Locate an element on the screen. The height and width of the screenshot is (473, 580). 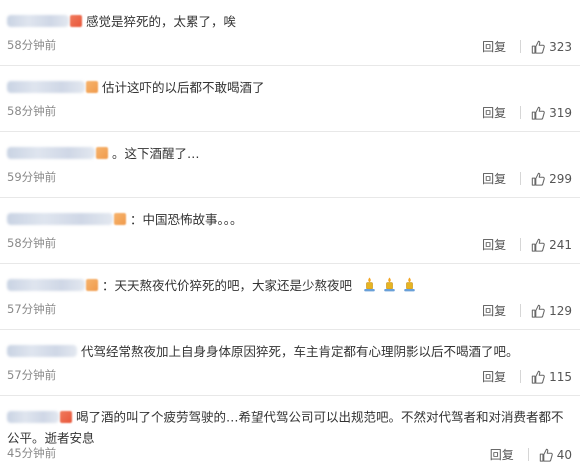
comment-actions: 回复 319 is located at coordinates (527, 112).